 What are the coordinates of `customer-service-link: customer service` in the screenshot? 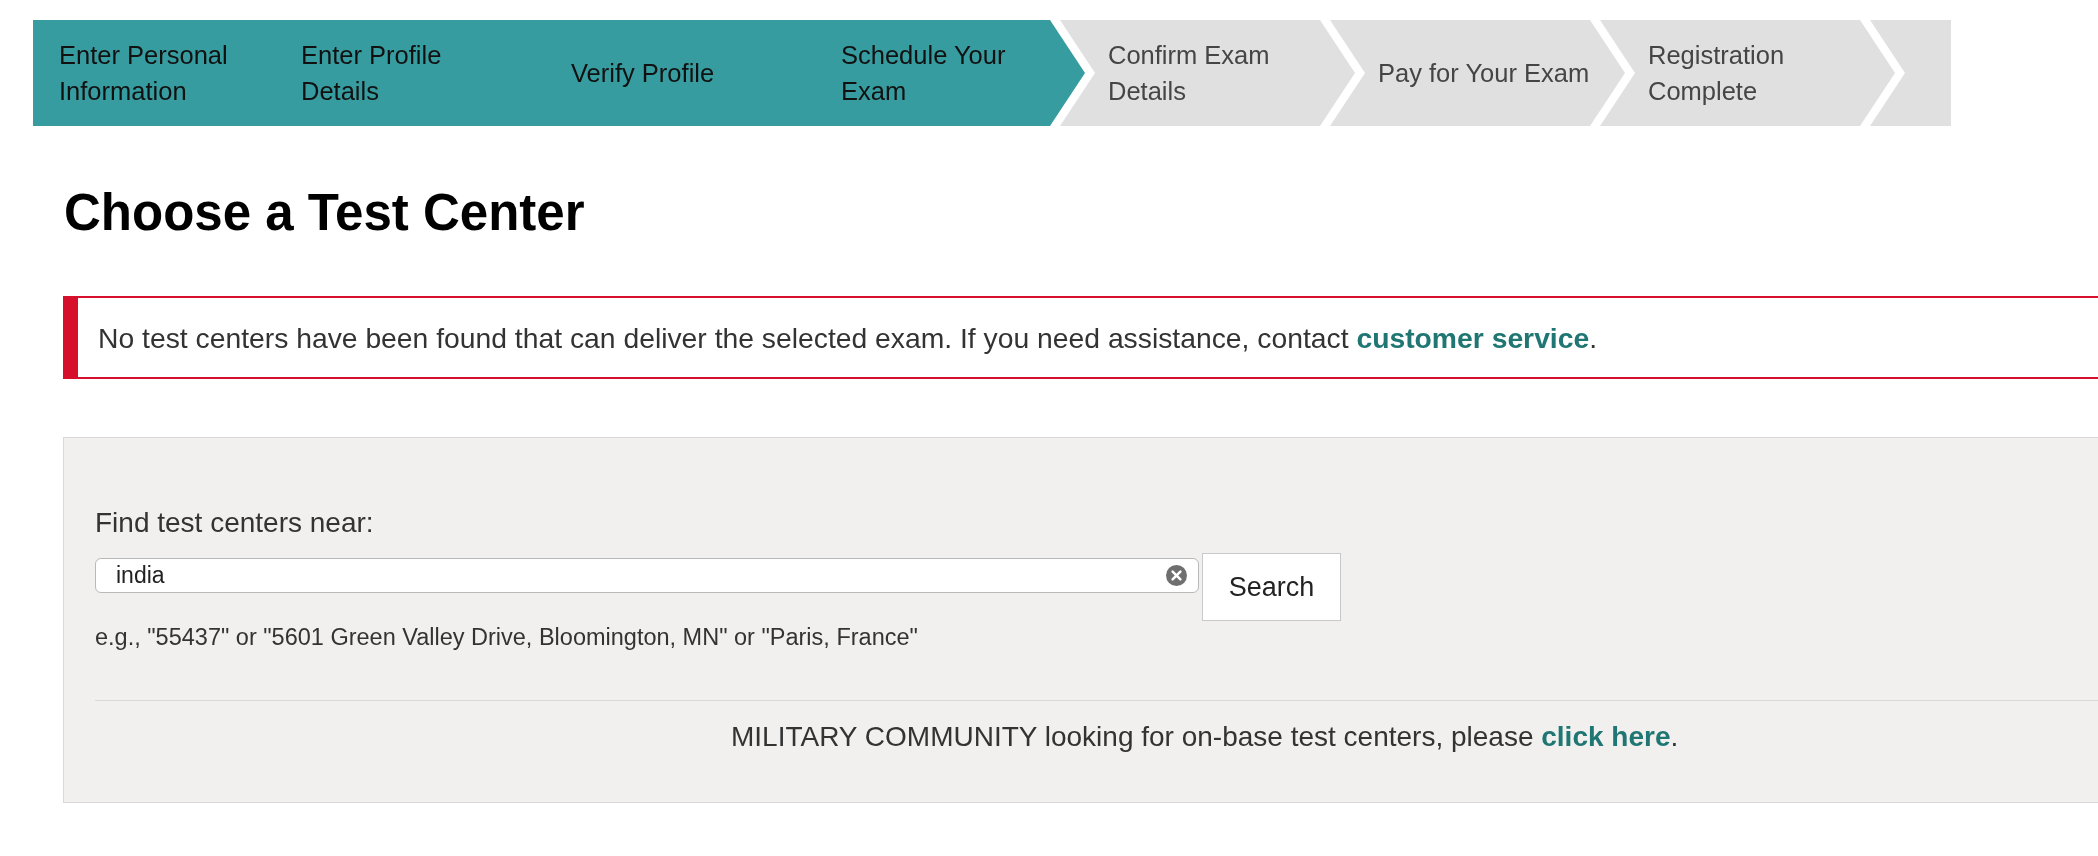 It's located at (1473, 337).